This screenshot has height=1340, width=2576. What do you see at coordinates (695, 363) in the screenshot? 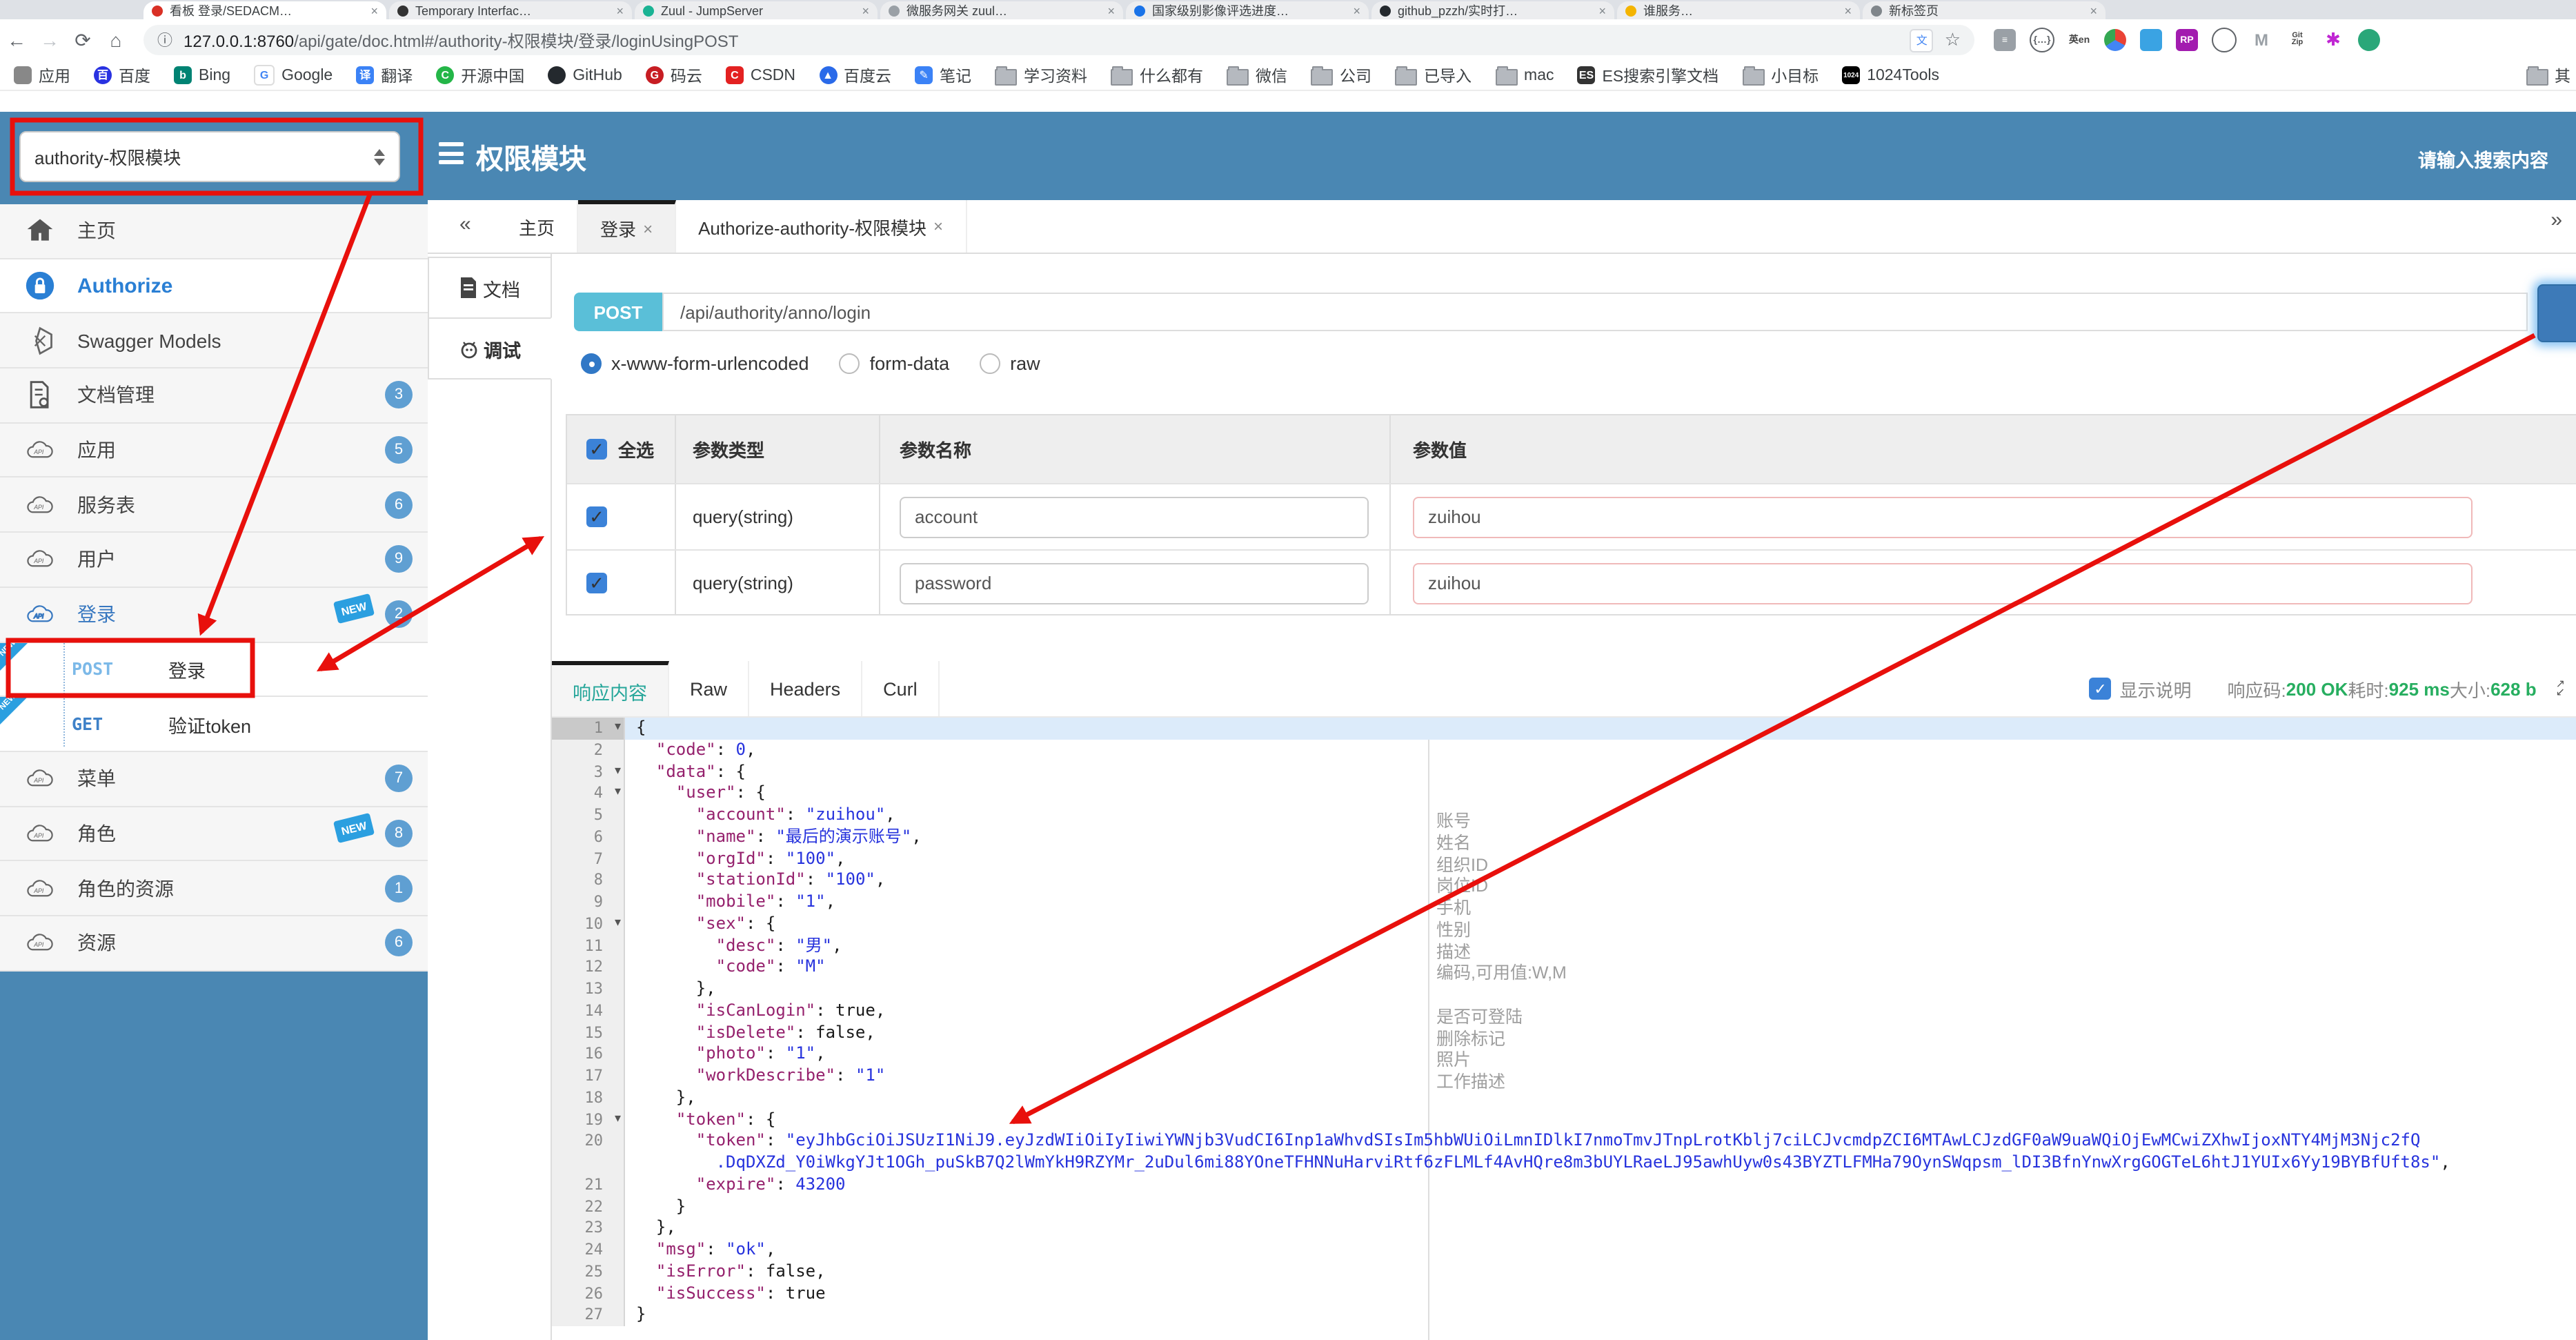
I see `body-type-option-0: x-www-form-urlencoded` at bounding box center [695, 363].